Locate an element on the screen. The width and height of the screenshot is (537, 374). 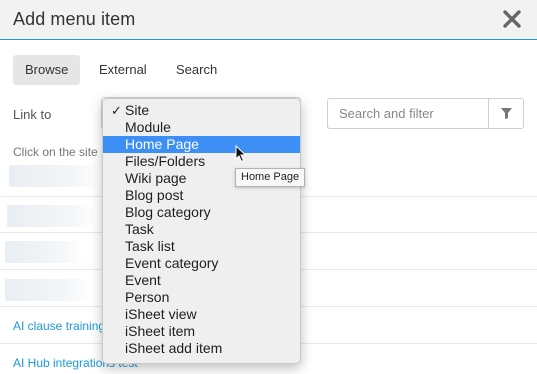
menu-option-isheet-view: iSheet view is located at coordinates (201, 314).